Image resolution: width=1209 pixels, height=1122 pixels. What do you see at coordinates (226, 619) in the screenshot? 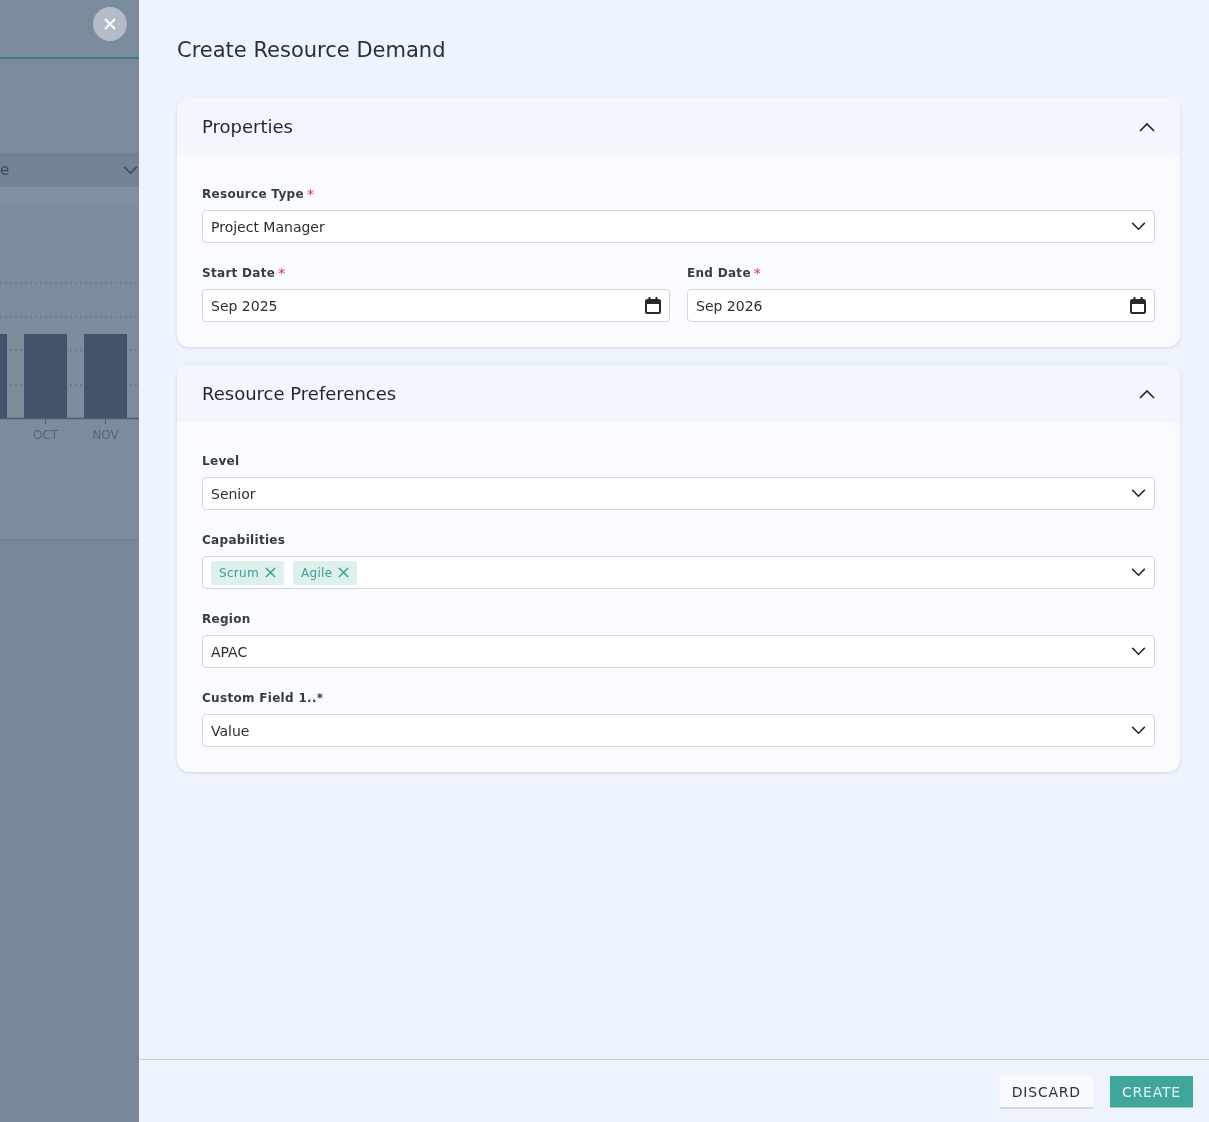
I see `field-label: Region` at bounding box center [226, 619].